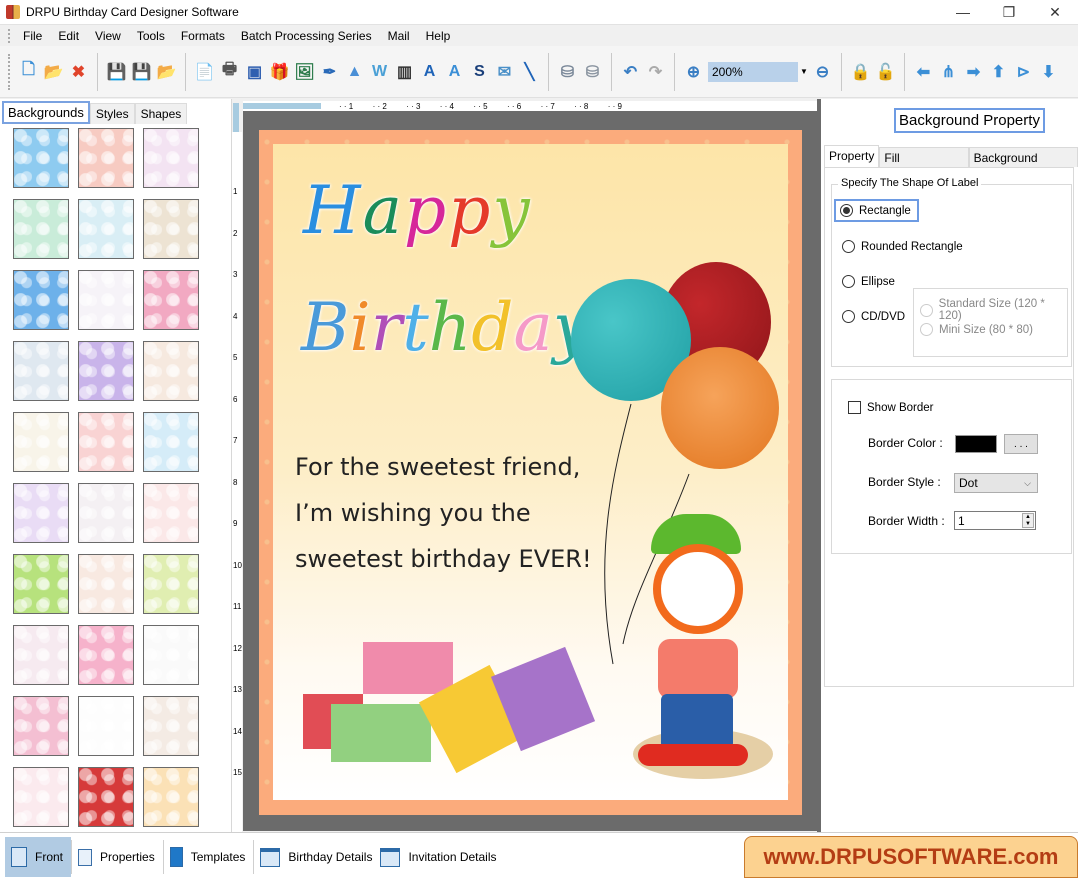 The image size is (1078, 881). Describe the element at coordinates (171, 300) in the screenshot. I see `background-thumbnail-pink-birthday` at that location.